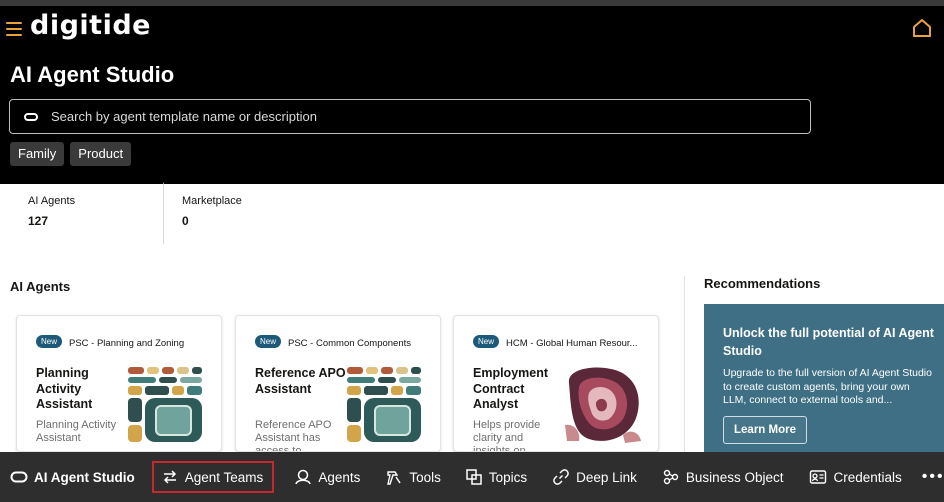 This screenshot has height=502, width=944. I want to click on topics-icon, so click(474, 477).